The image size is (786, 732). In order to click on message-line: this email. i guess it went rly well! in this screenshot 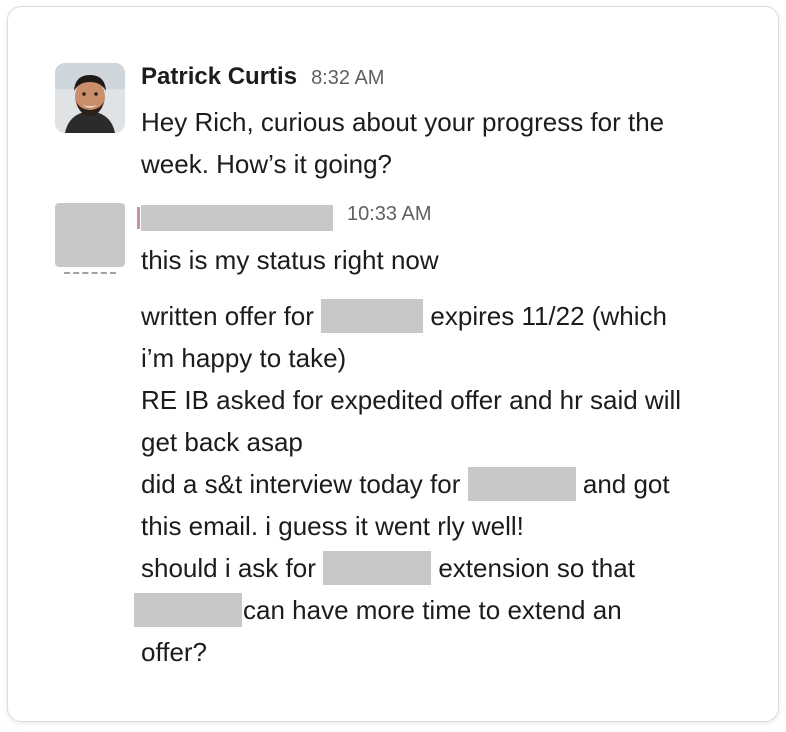, I will do `click(332, 526)`.